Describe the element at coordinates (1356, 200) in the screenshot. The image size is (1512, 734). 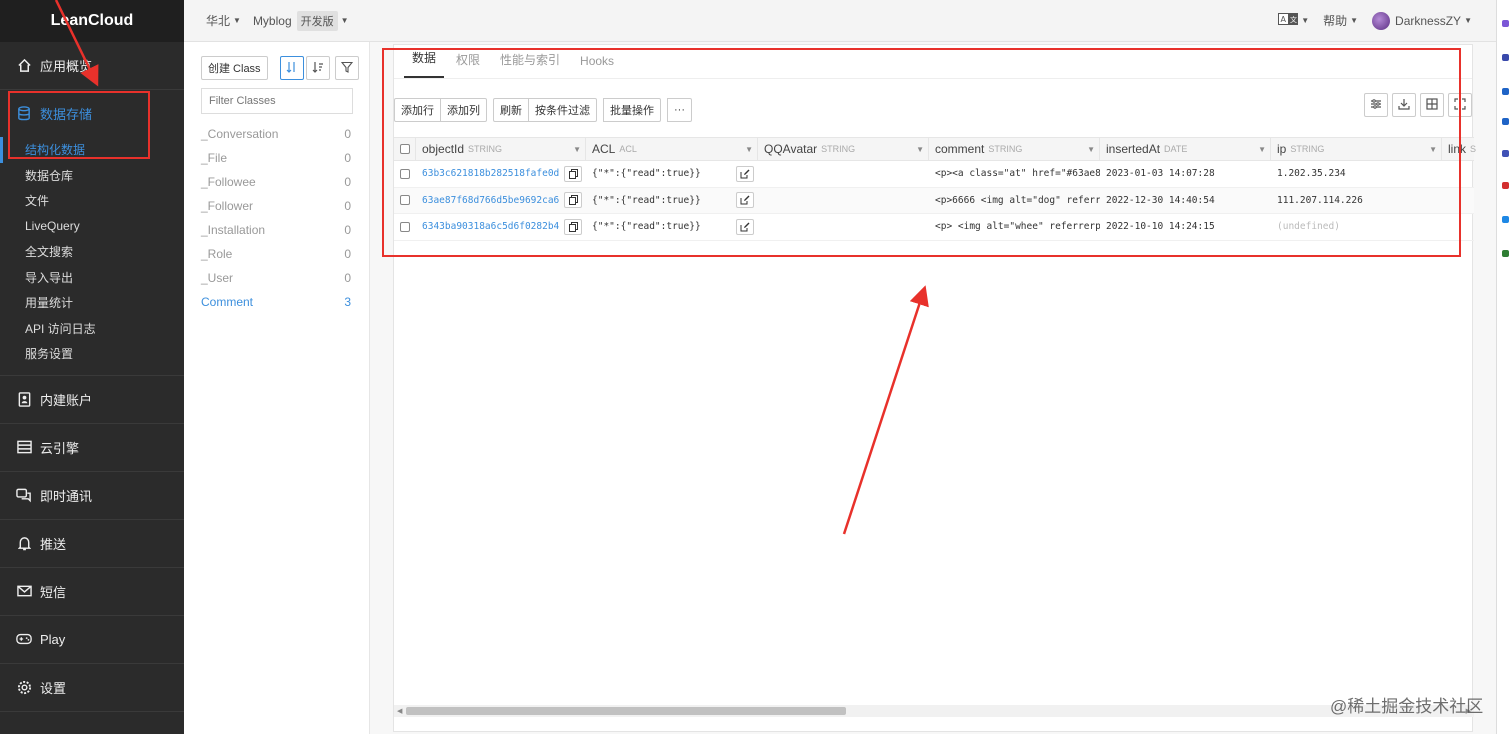
I see `ip-cell: 111.207.114.226` at that location.